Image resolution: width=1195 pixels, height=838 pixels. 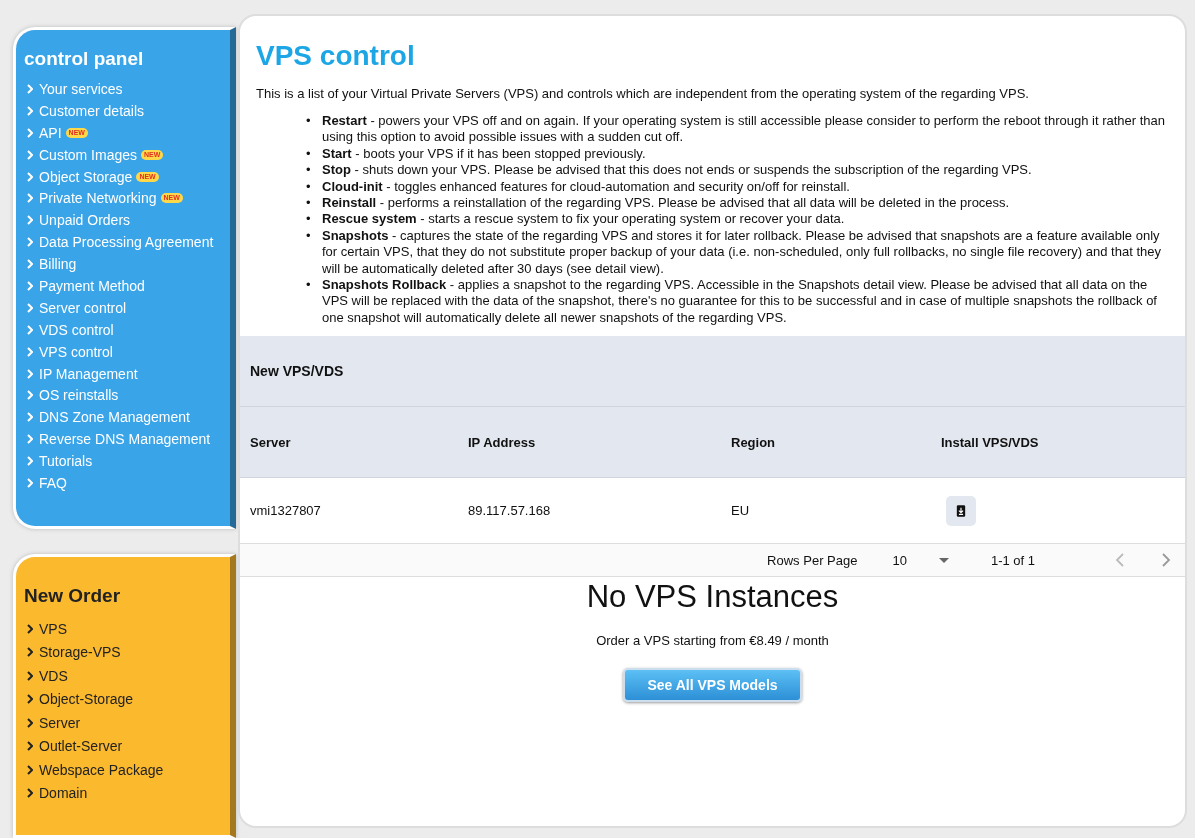 I want to click on sidebar-link: Object Storage, so click(x=86, y=176).